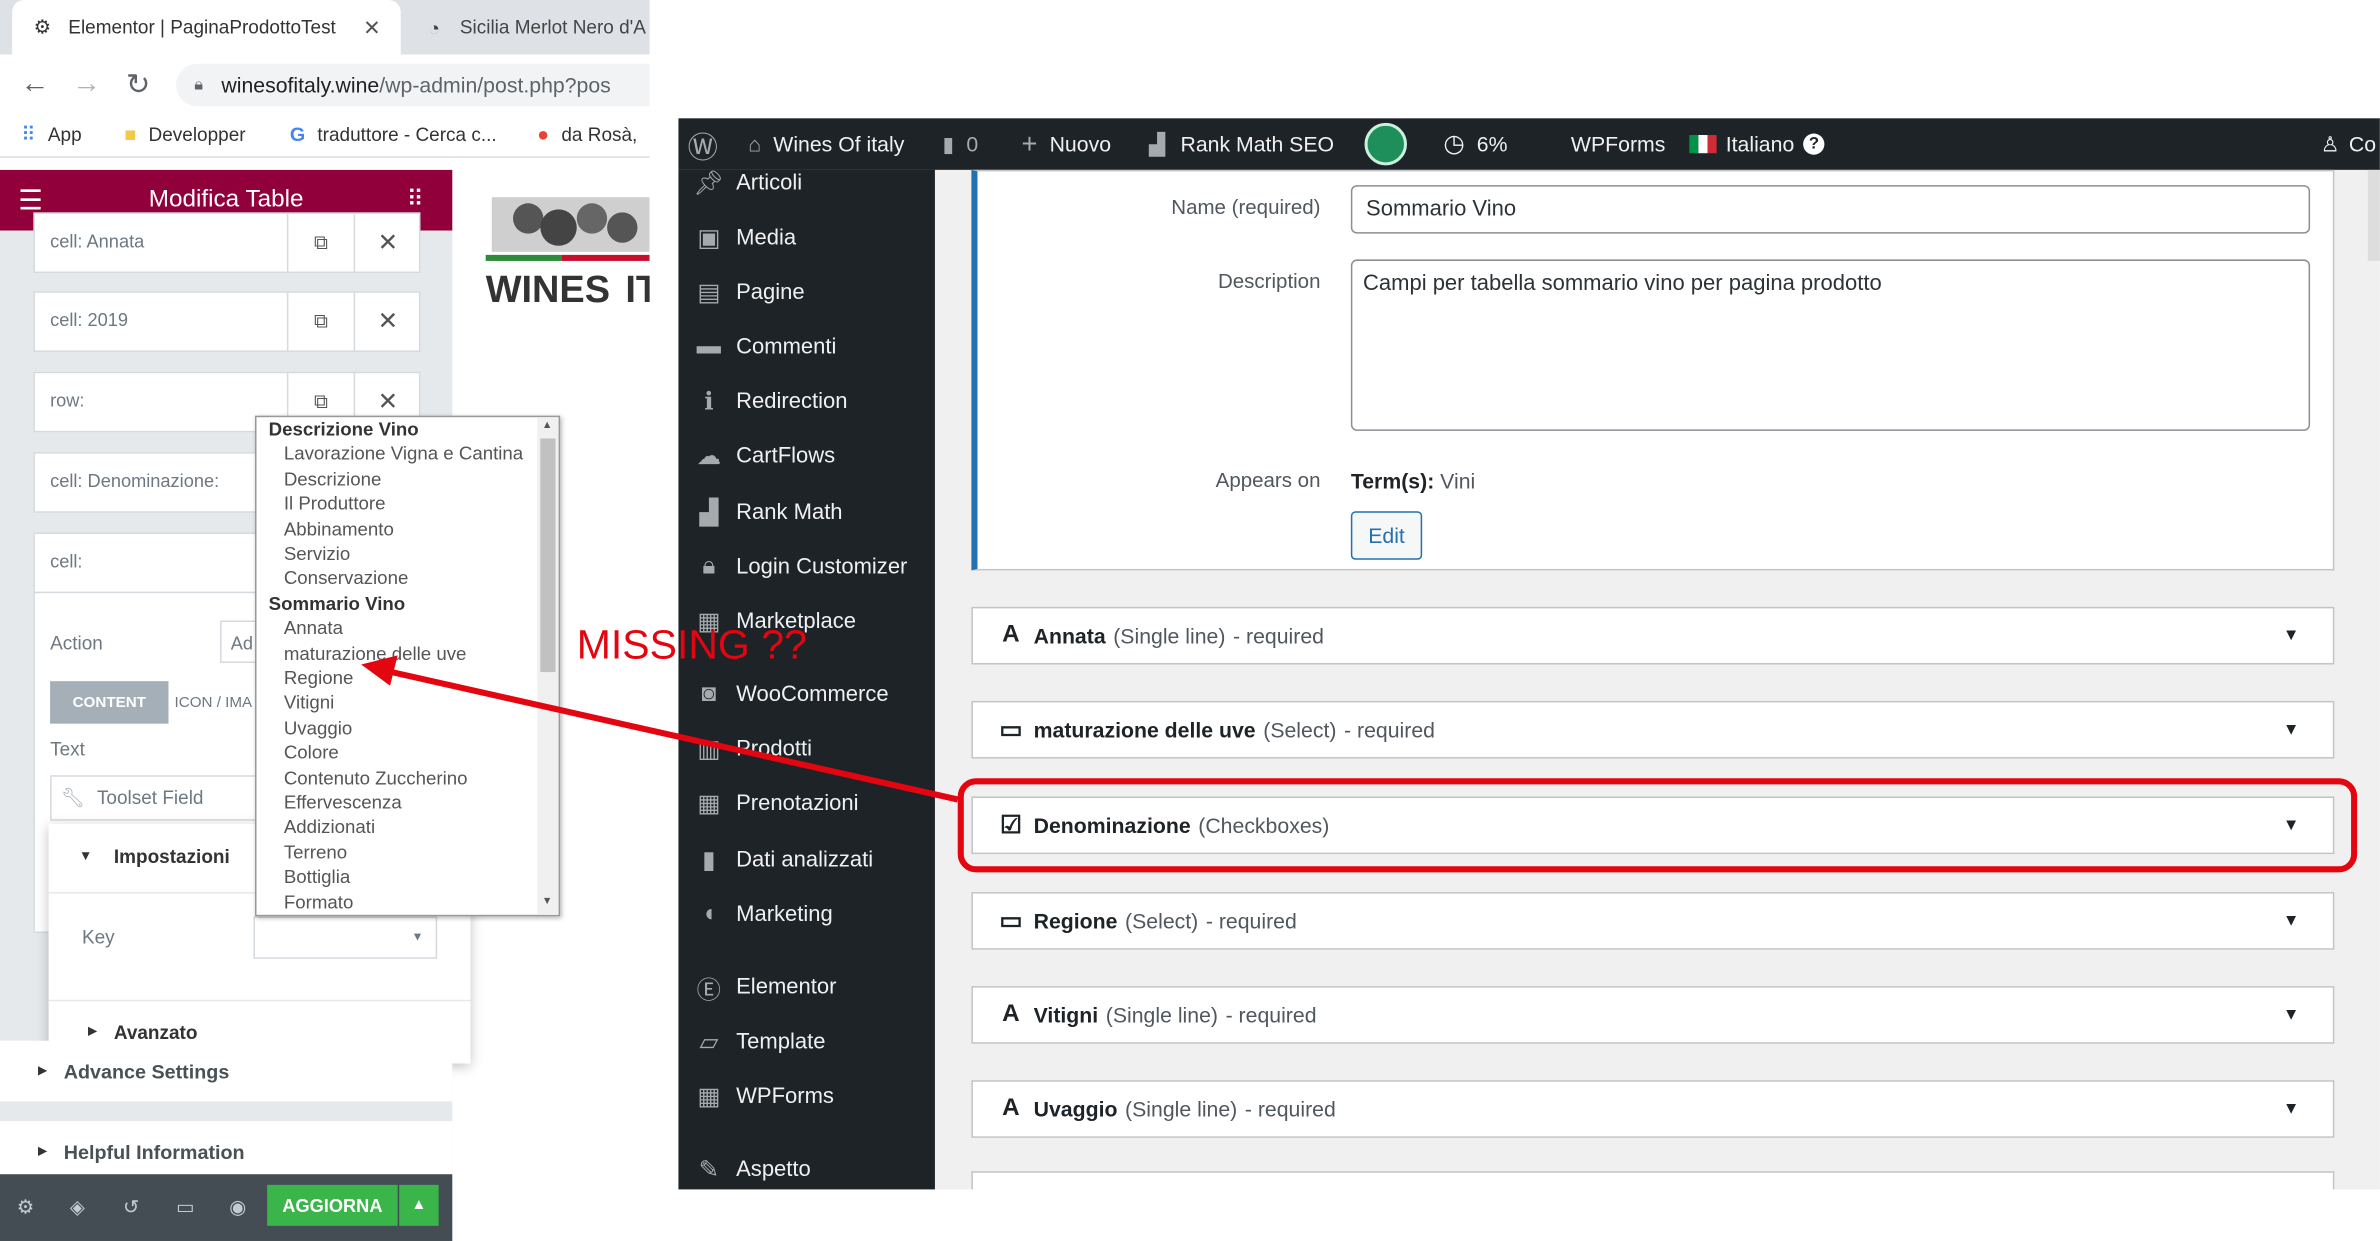 The width and height of the screenshot is (2380, 1241). I want to click on annotation-arrow, so click(660, 729).